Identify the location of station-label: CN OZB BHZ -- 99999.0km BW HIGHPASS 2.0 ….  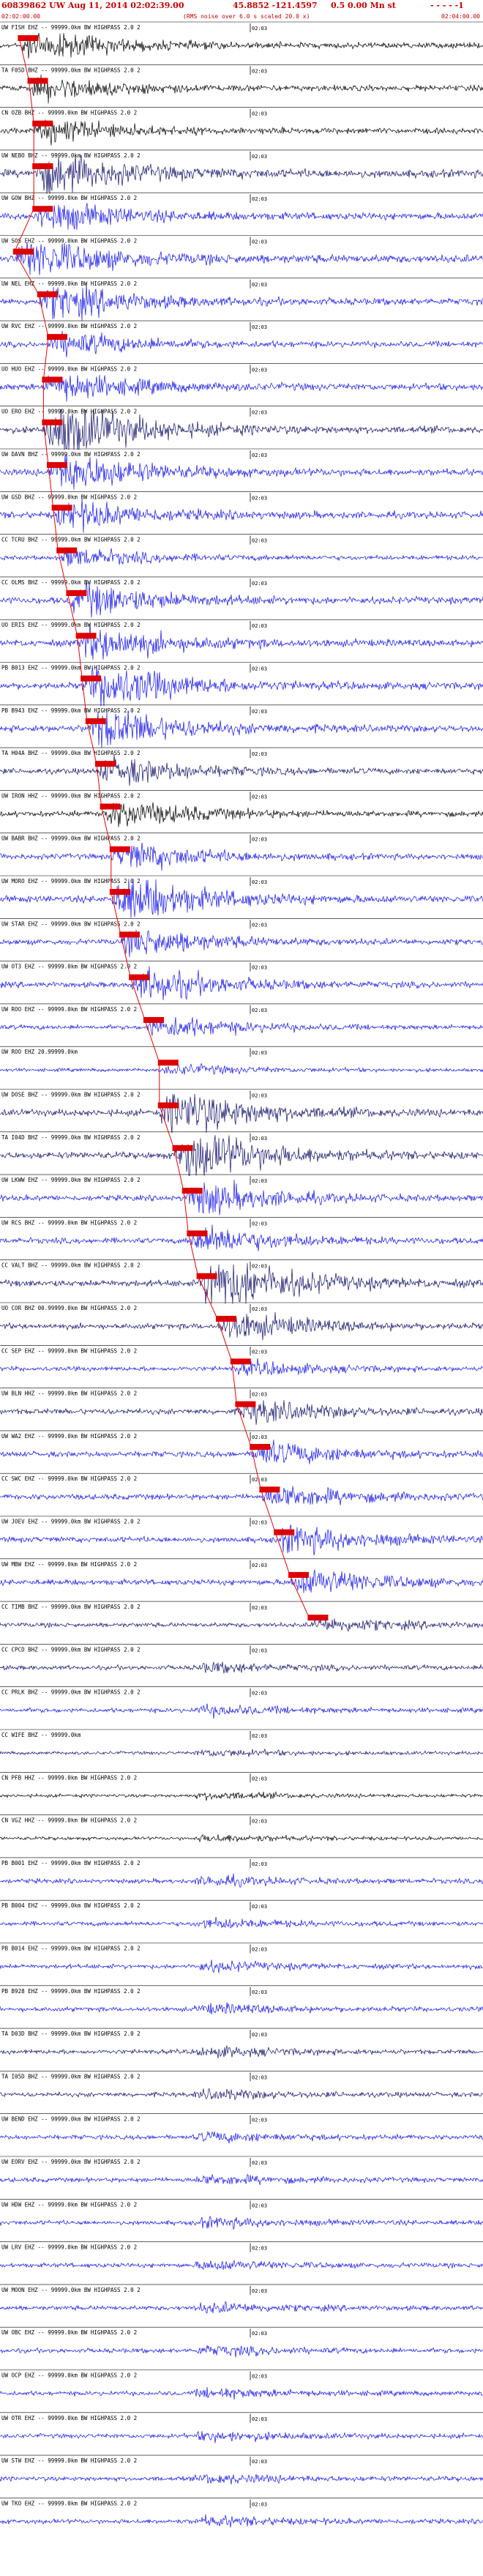
(69, 113).